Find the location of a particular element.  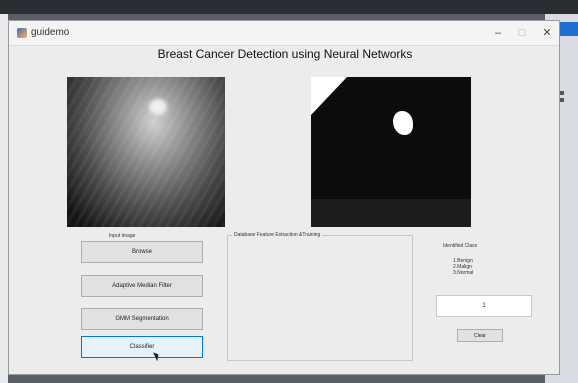

window-title: guidemo is located at coordinates (50, 32).